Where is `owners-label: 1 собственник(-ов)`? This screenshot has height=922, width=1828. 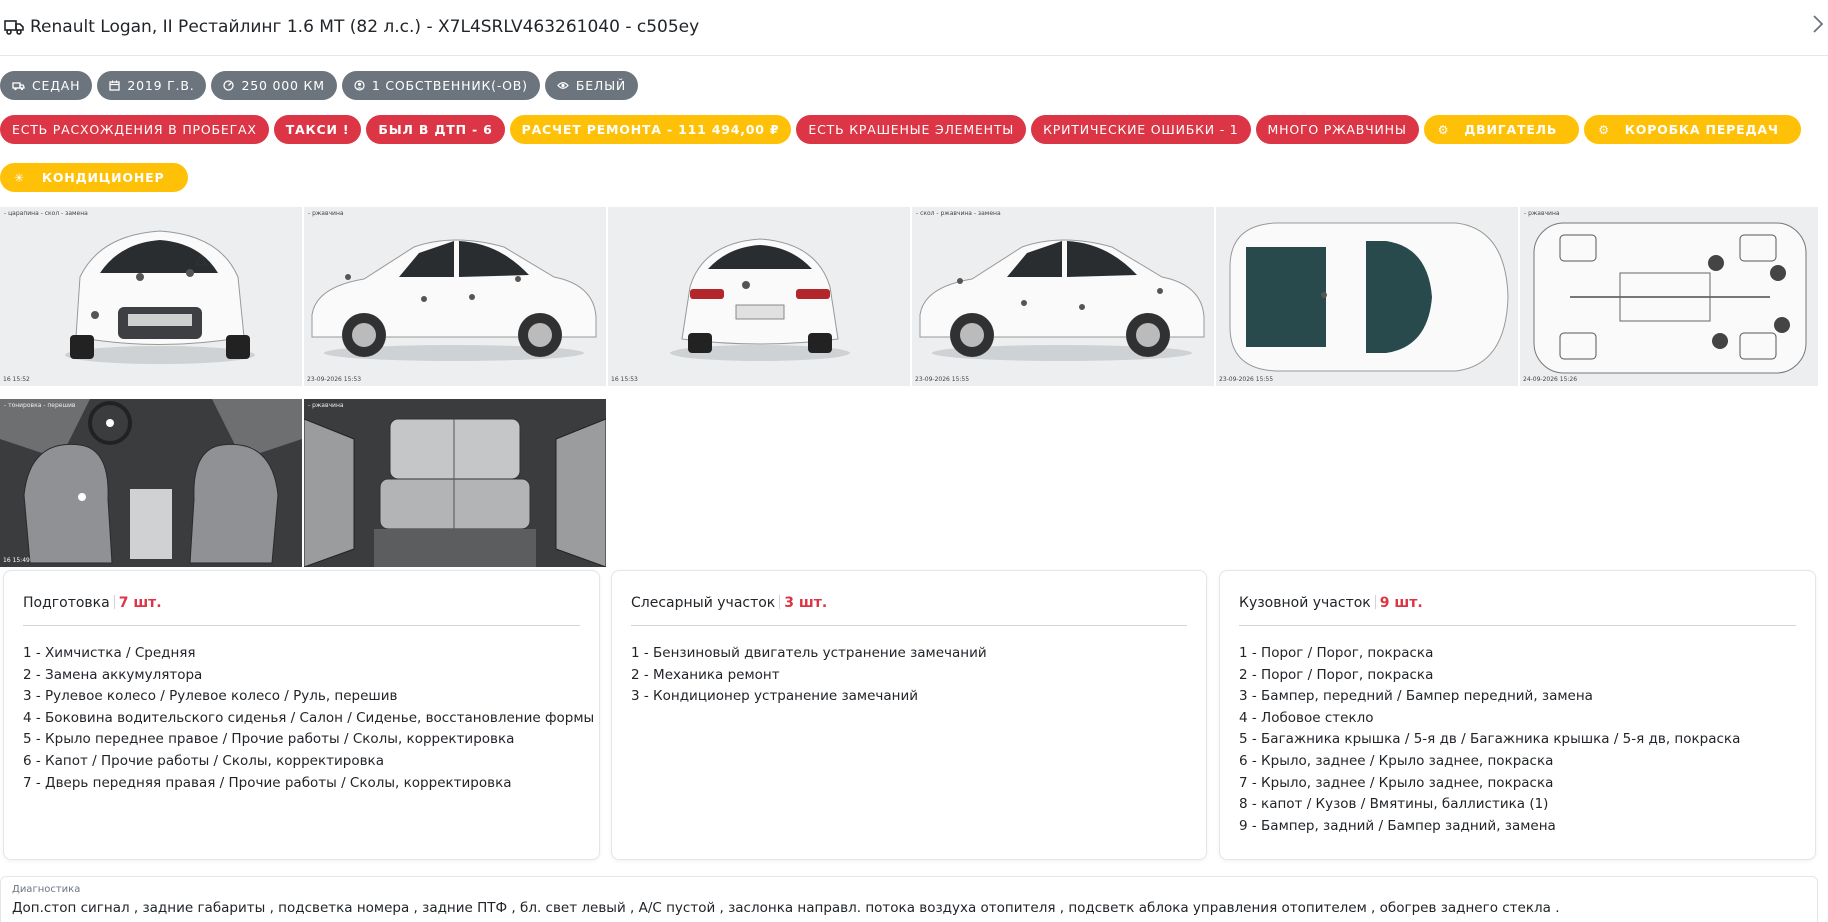 owners-label: 1 собственник(-ов) is located at coordinates (449, 85).